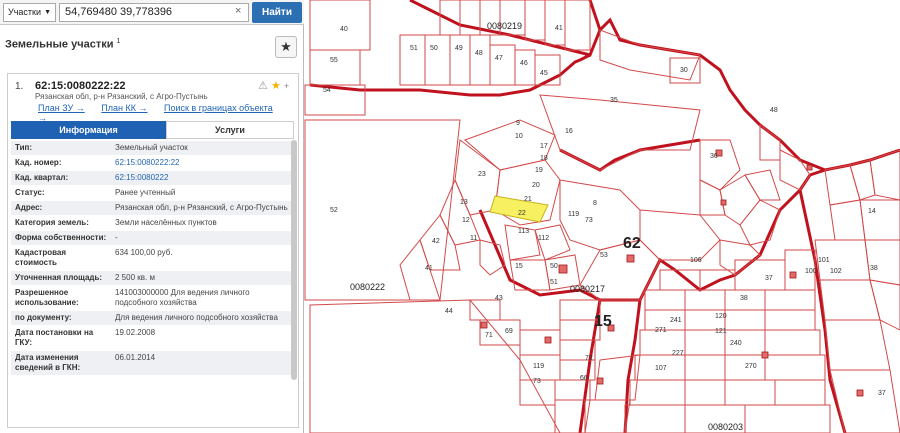  Describe the element at coordinates (116, 237) in the screenshot. I see `row-value: -` at that location.